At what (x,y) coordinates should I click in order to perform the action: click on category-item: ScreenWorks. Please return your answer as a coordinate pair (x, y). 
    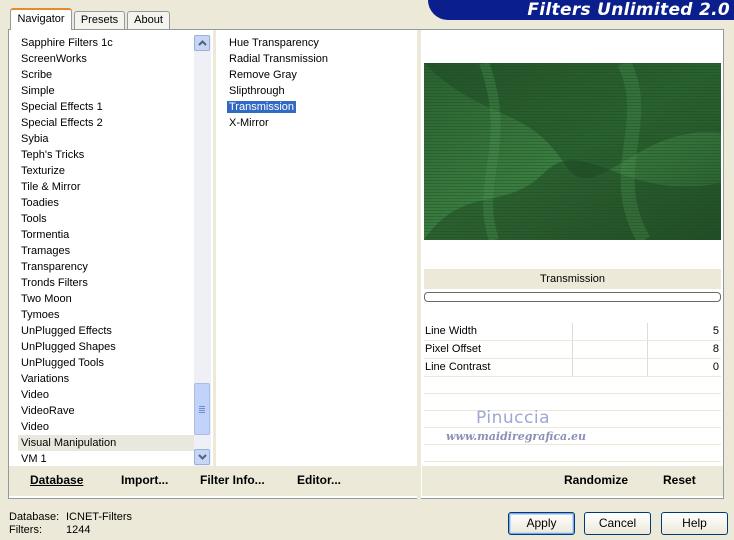
    Looking at the image, I should click on (106, 59).